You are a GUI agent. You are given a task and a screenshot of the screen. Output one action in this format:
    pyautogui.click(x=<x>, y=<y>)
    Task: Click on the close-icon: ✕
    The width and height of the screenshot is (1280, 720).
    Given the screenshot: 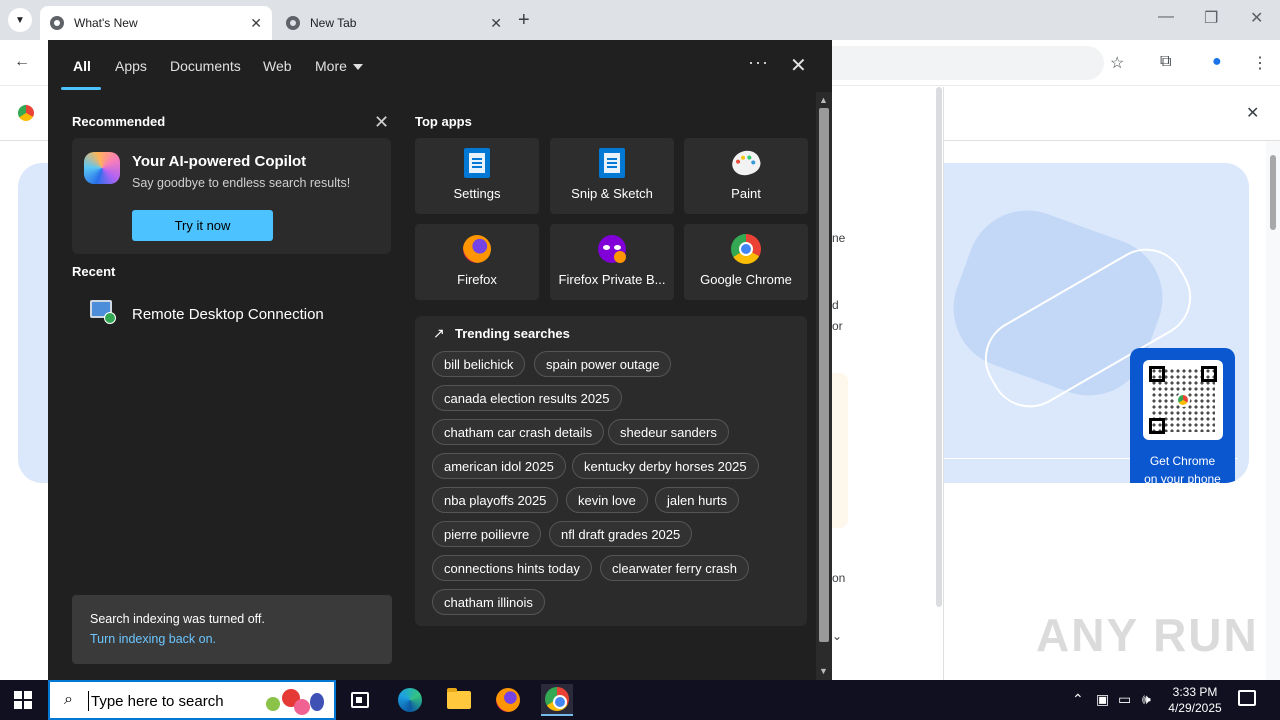 What is the action you would take?
    pyautogui.click(x=798, y=65)
    